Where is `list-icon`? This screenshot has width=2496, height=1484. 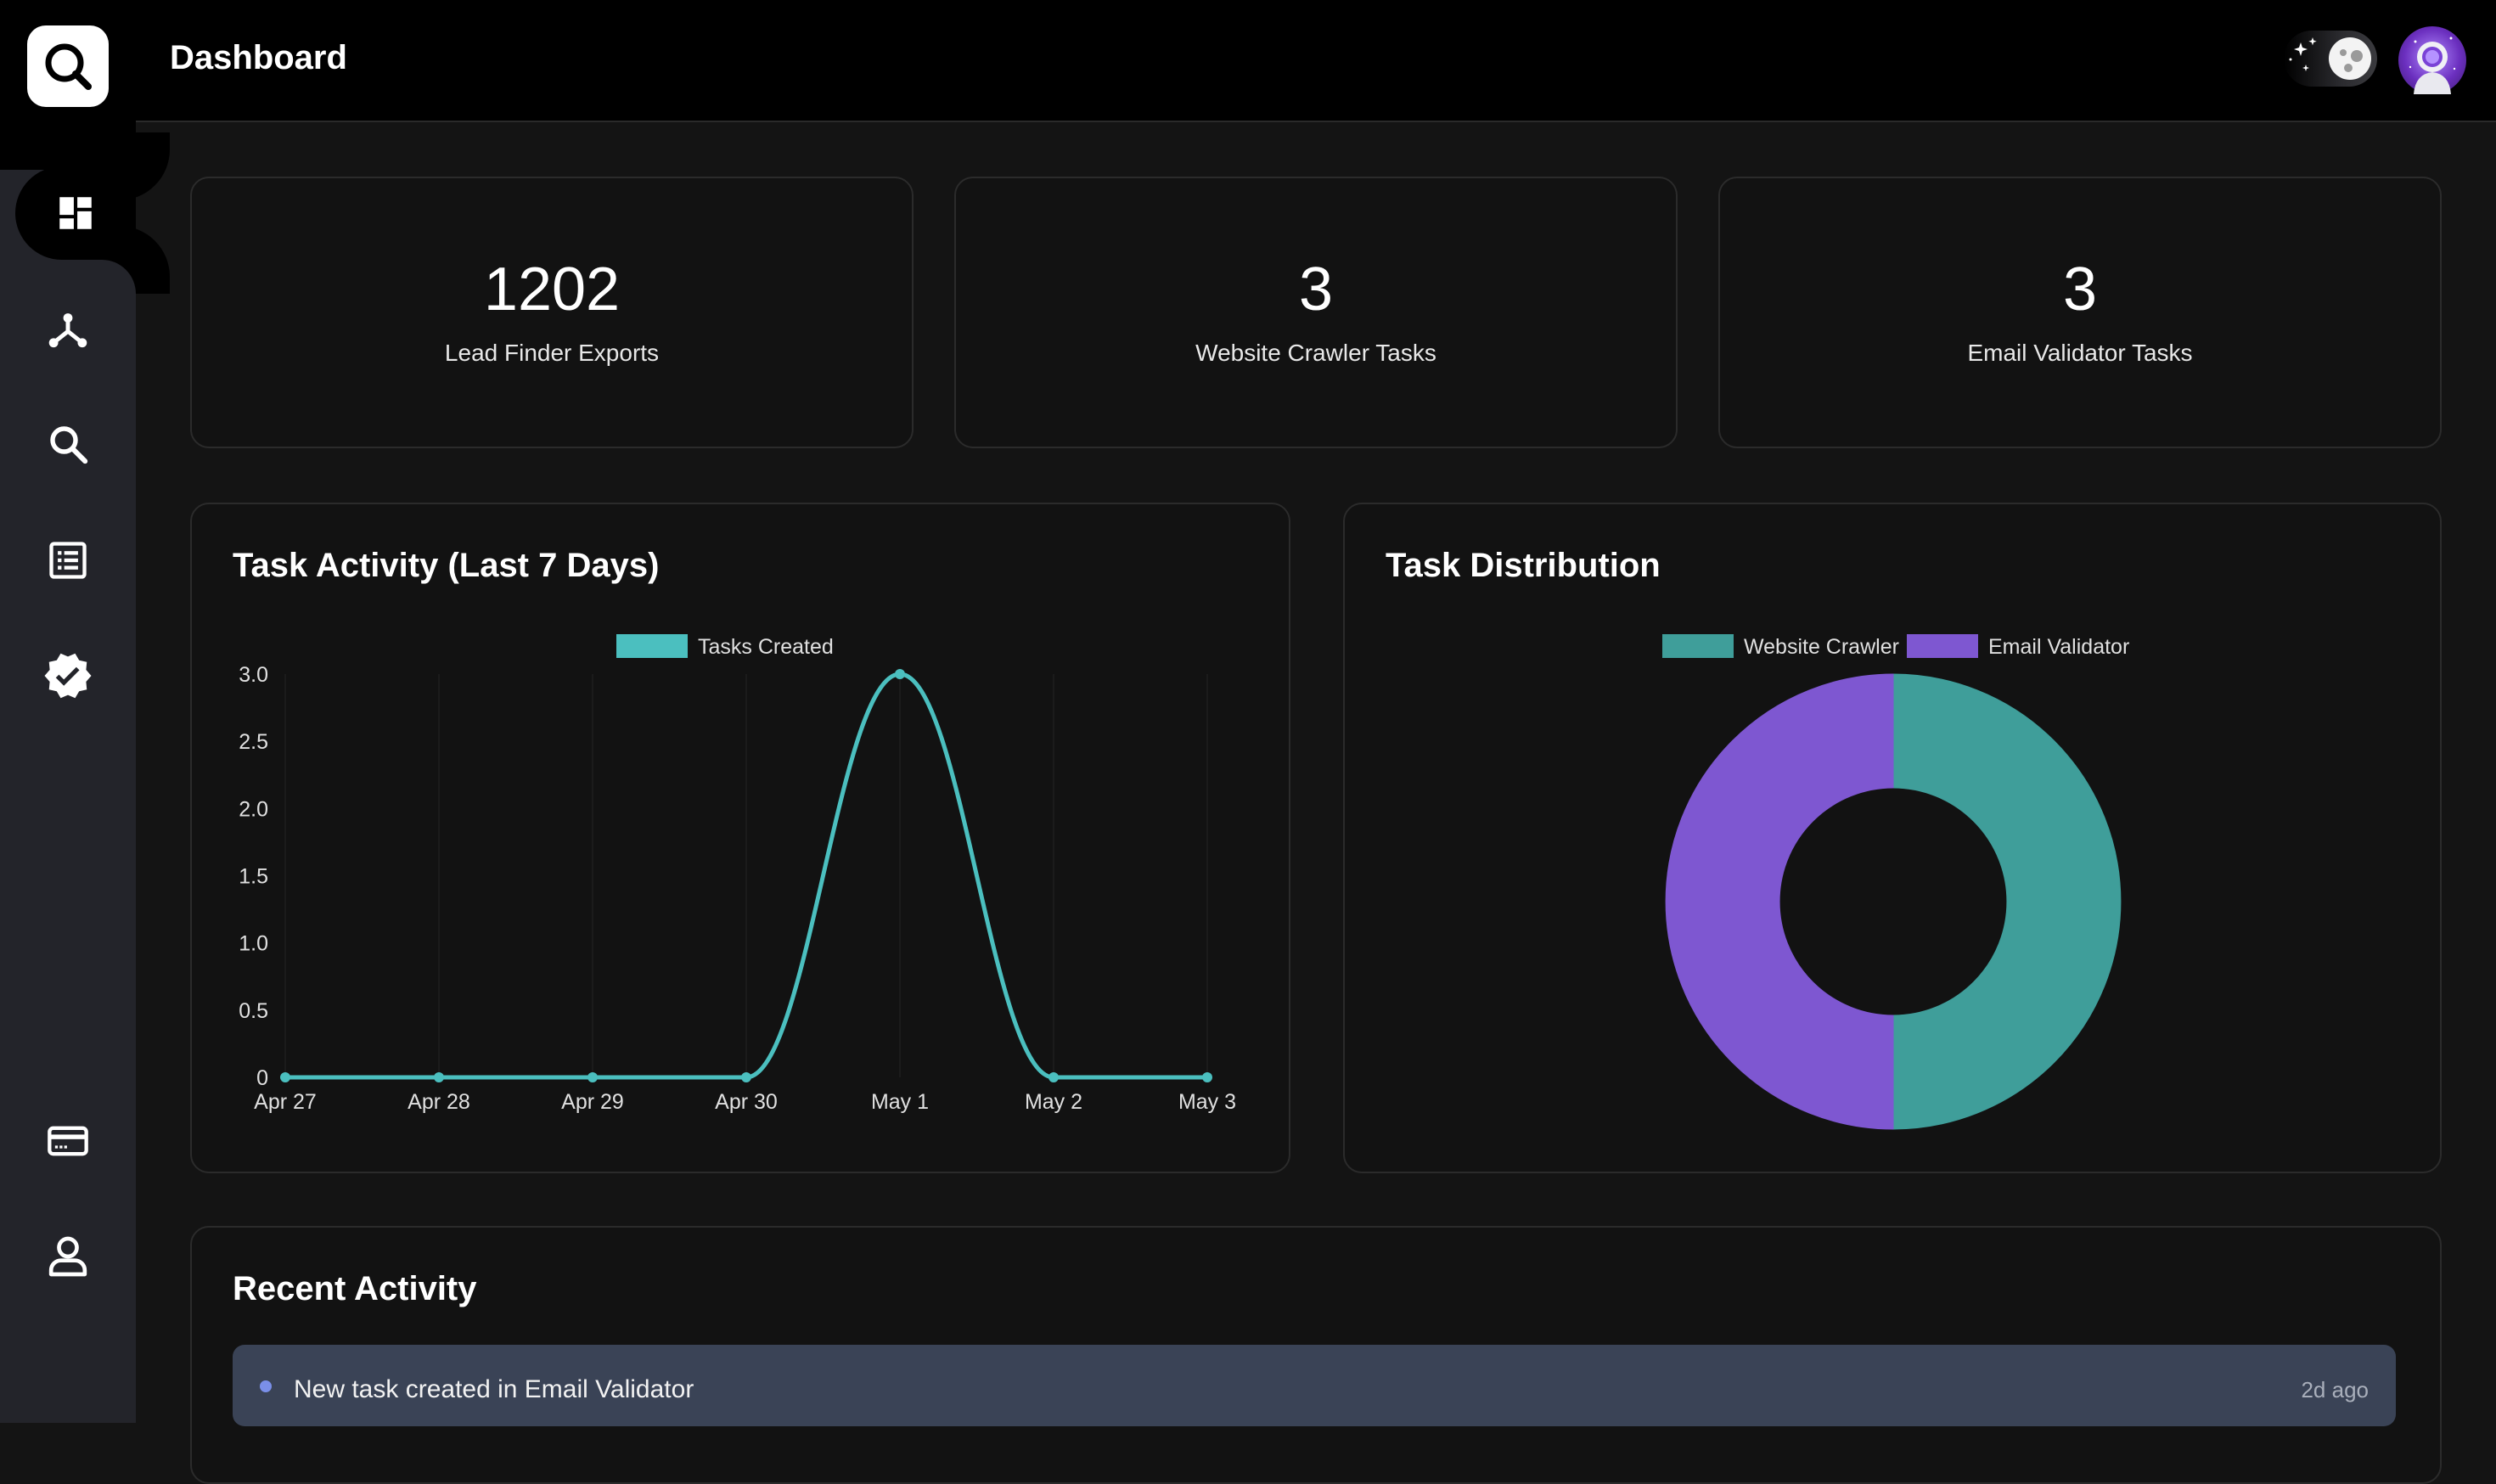 list-icon is located at coordinates (68, 560).